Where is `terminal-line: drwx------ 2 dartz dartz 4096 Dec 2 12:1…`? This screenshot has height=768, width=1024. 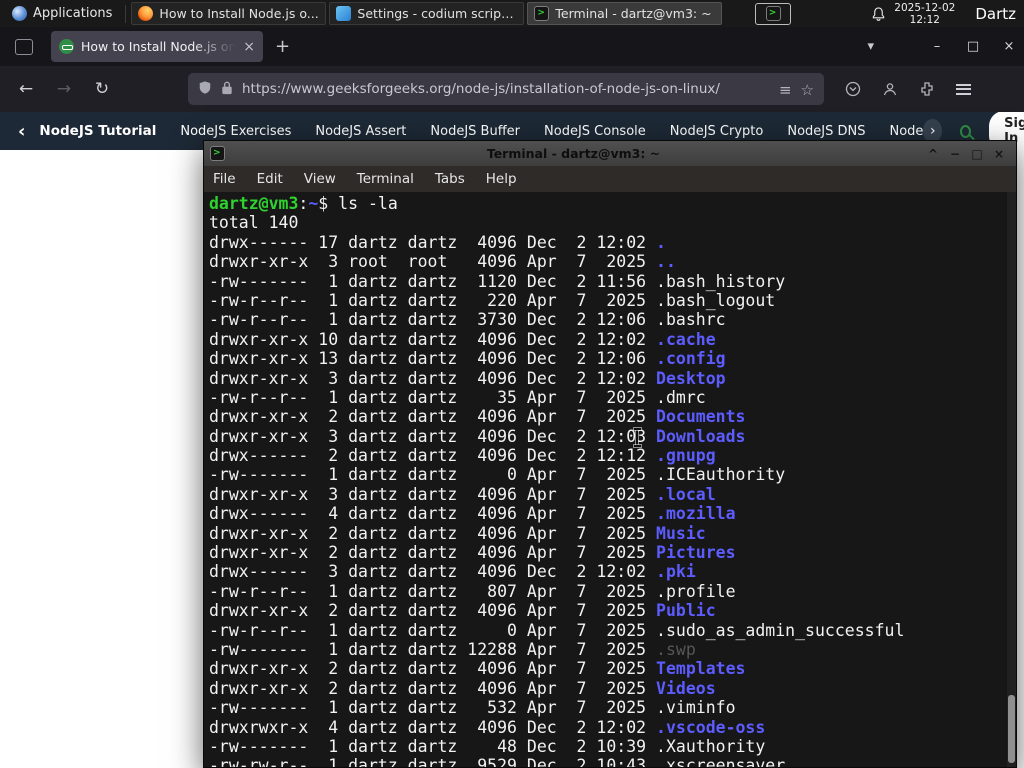
terminal-line: drwx------ 2 dartz dartz 4096 Dec 2 12:1… is located at coordinates (462, 456).